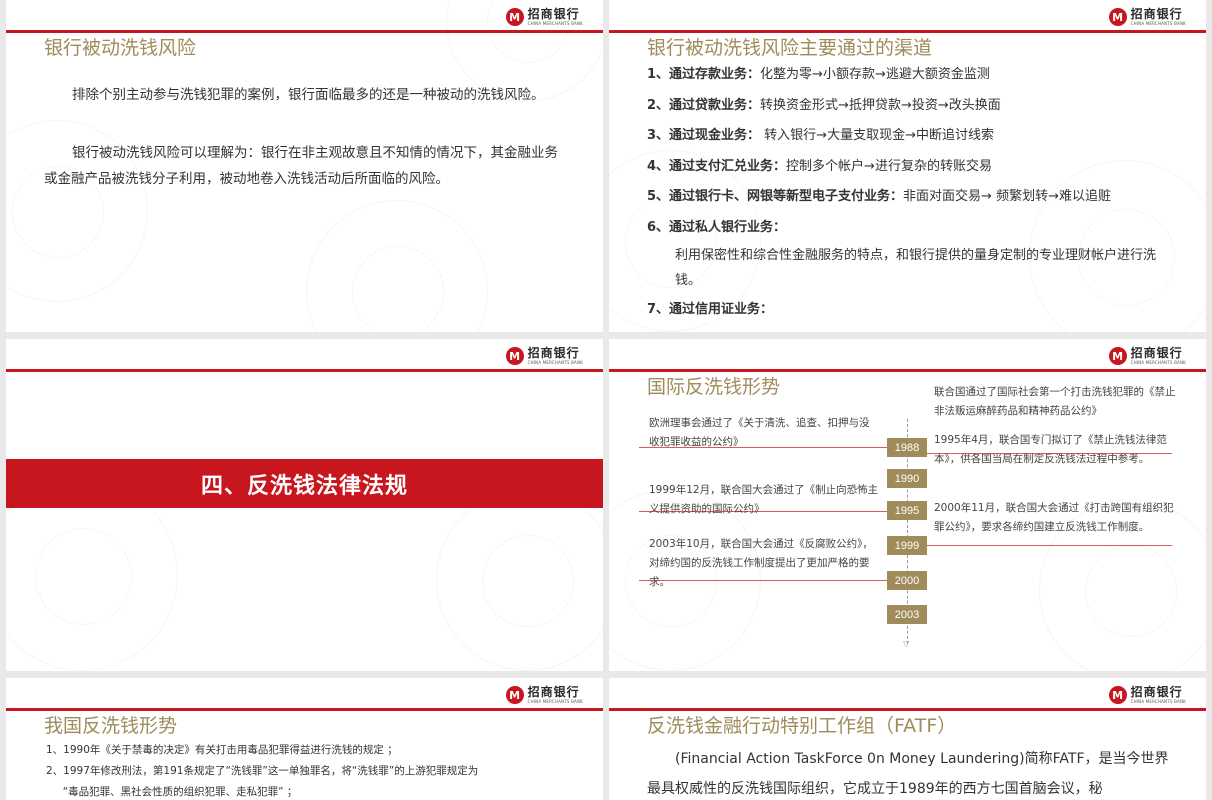 The image size is (1212, 800). What do you see at coordinates (907, 510) in the screenshot?
I see `timeline-year: 1995` at bounding box center [907, 510].